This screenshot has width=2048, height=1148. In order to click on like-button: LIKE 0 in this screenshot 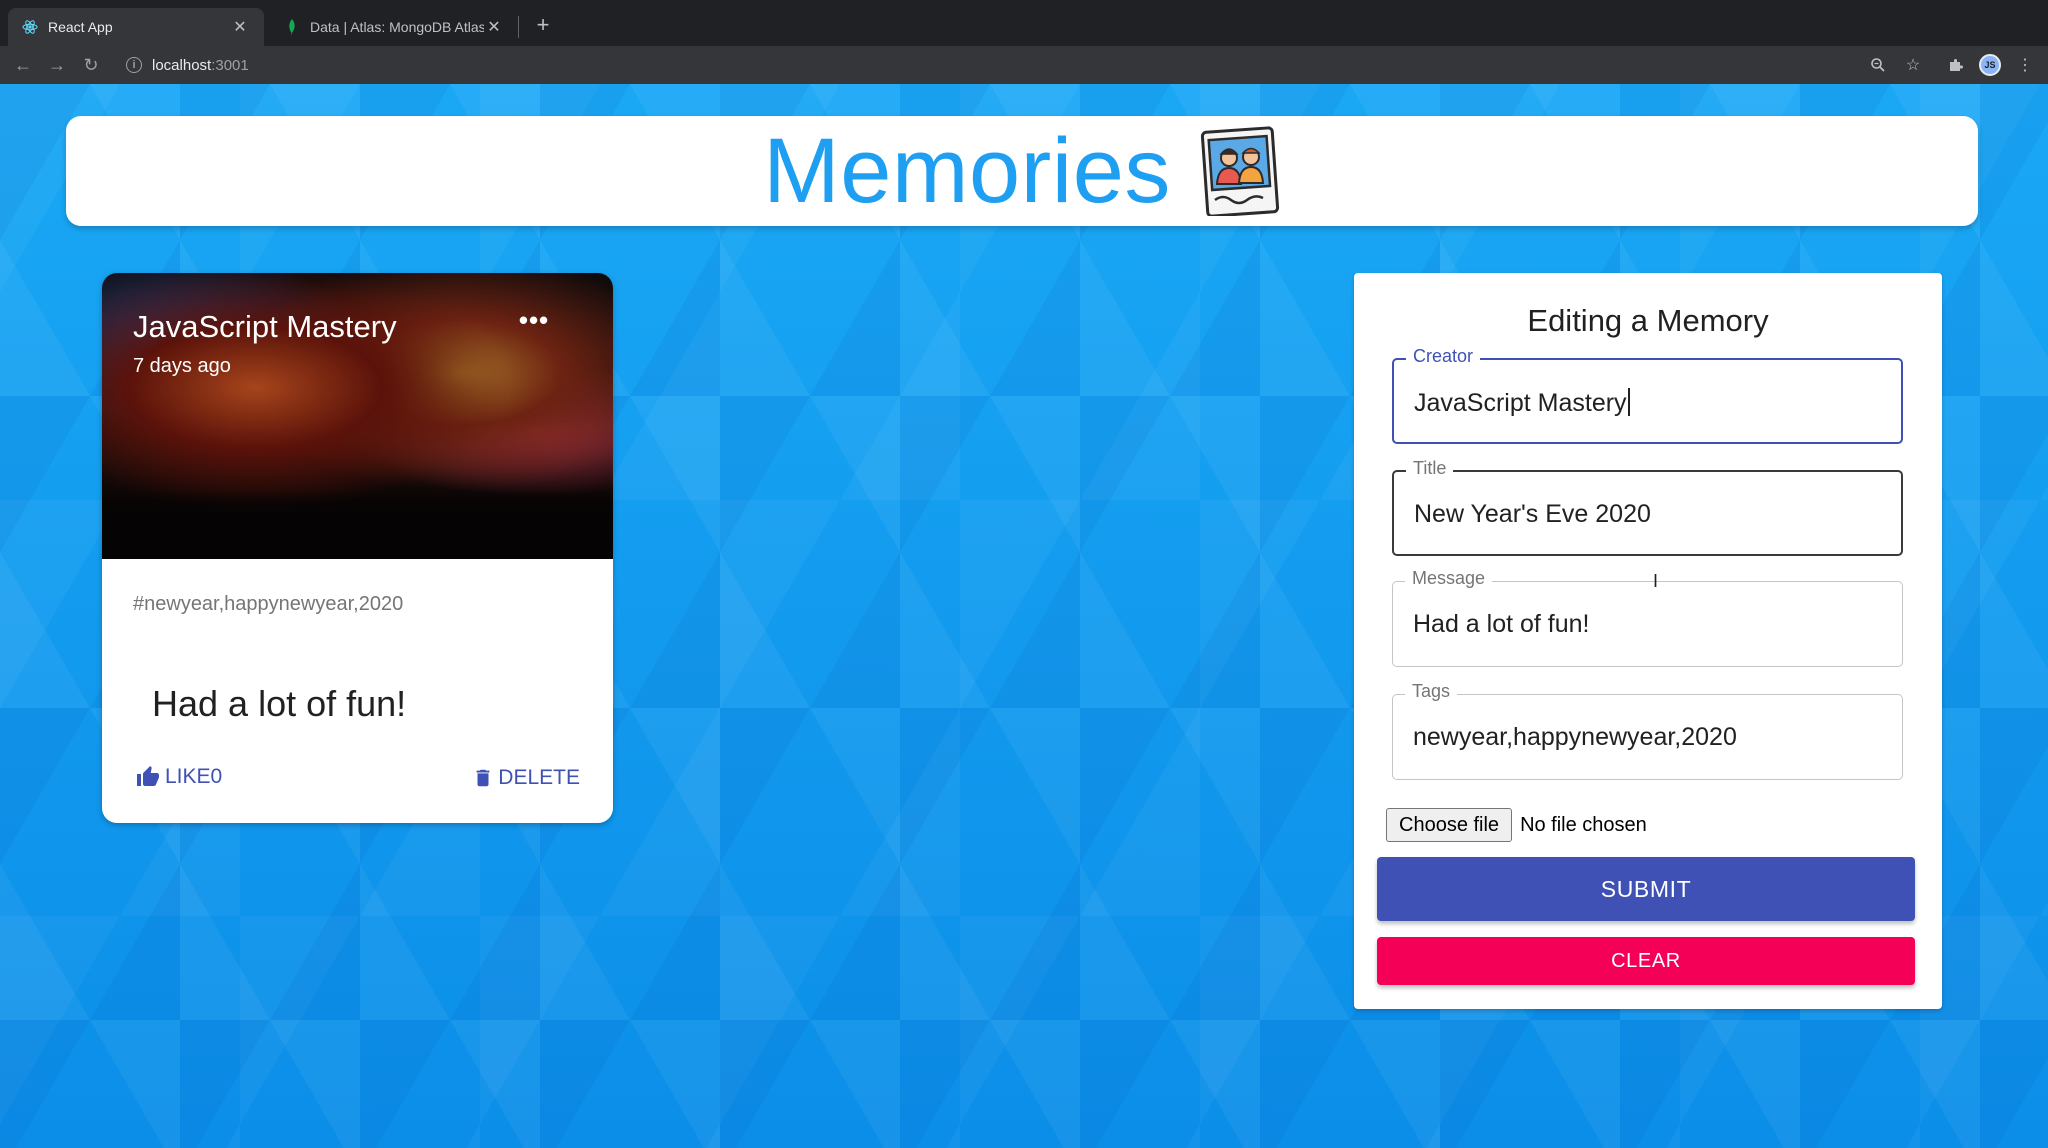, I will do `click(178, 777)`.